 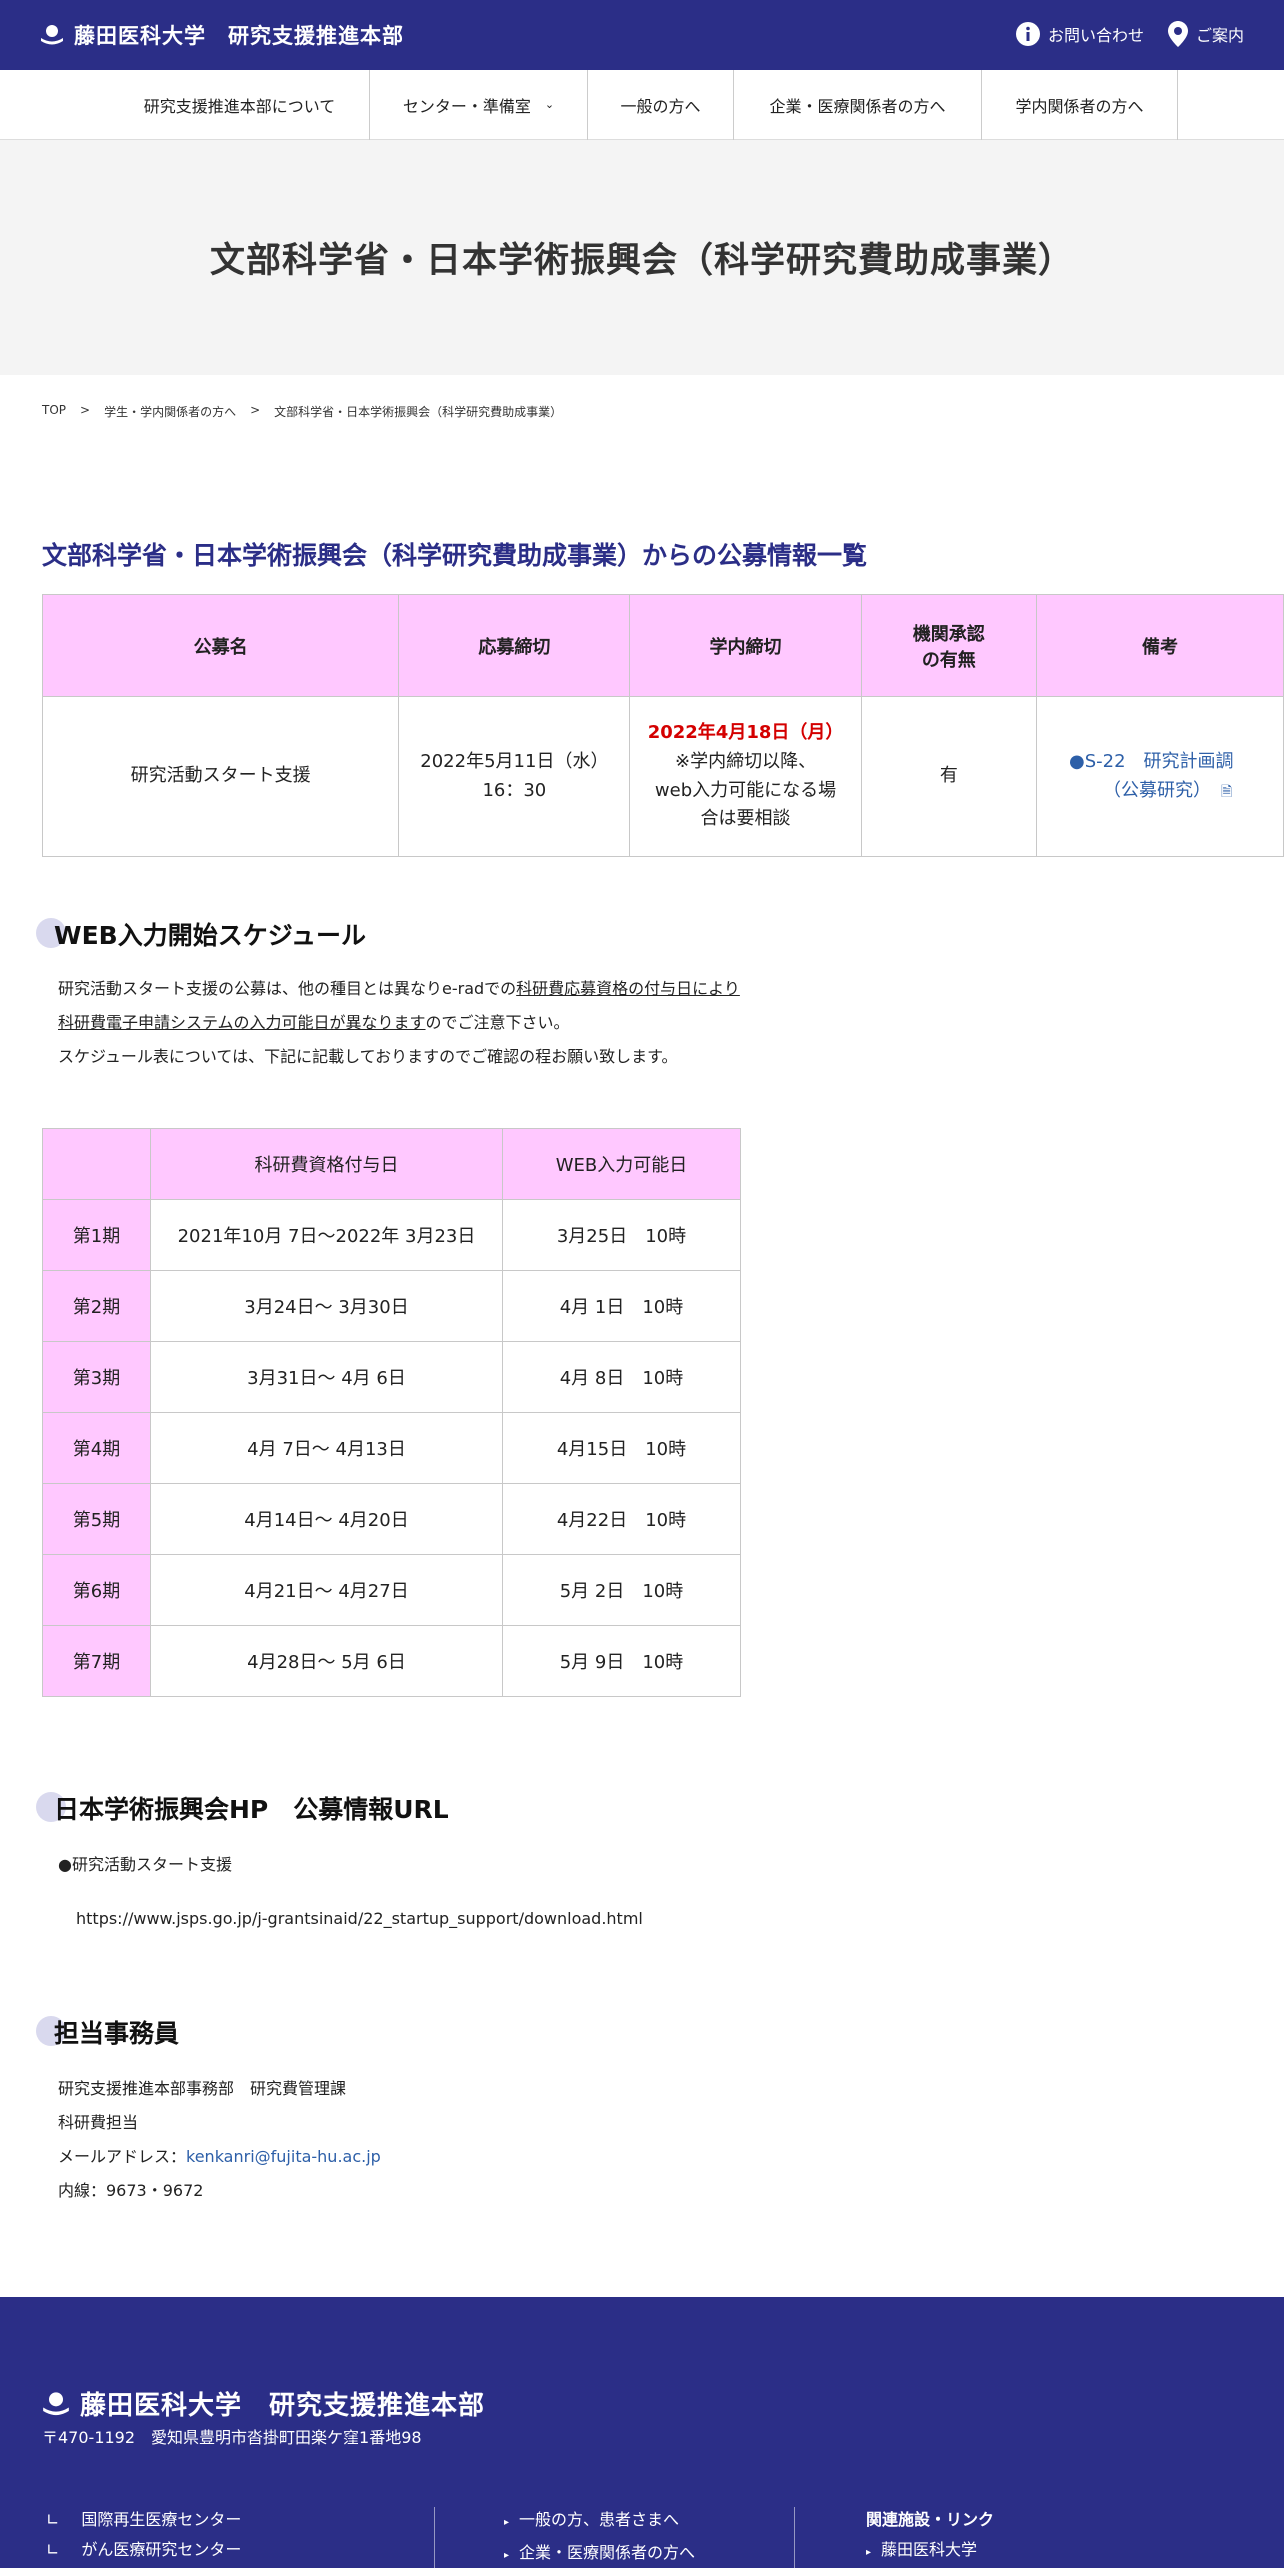 I want to click on office-extension: 内線：9673・9672, so click(x=131, y=2190).